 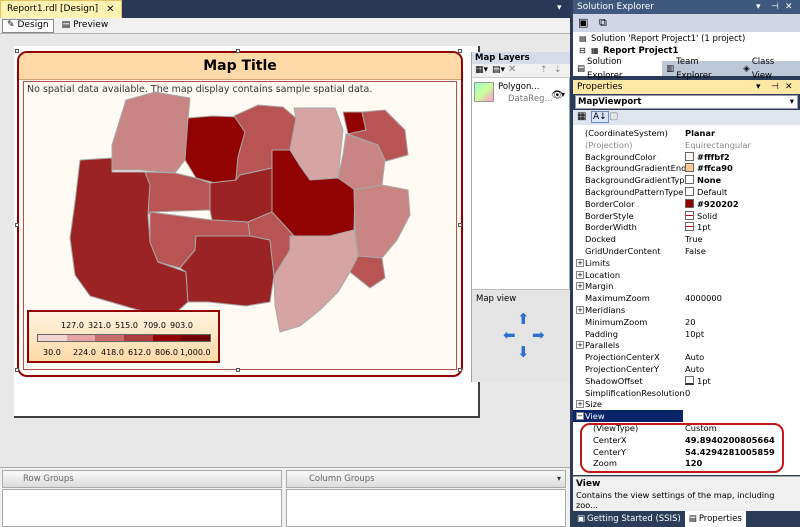 What do you see at coordinates (686, 263) in the screenshot?
I see `property-row: + Limits` at bounding box center [686, 263].